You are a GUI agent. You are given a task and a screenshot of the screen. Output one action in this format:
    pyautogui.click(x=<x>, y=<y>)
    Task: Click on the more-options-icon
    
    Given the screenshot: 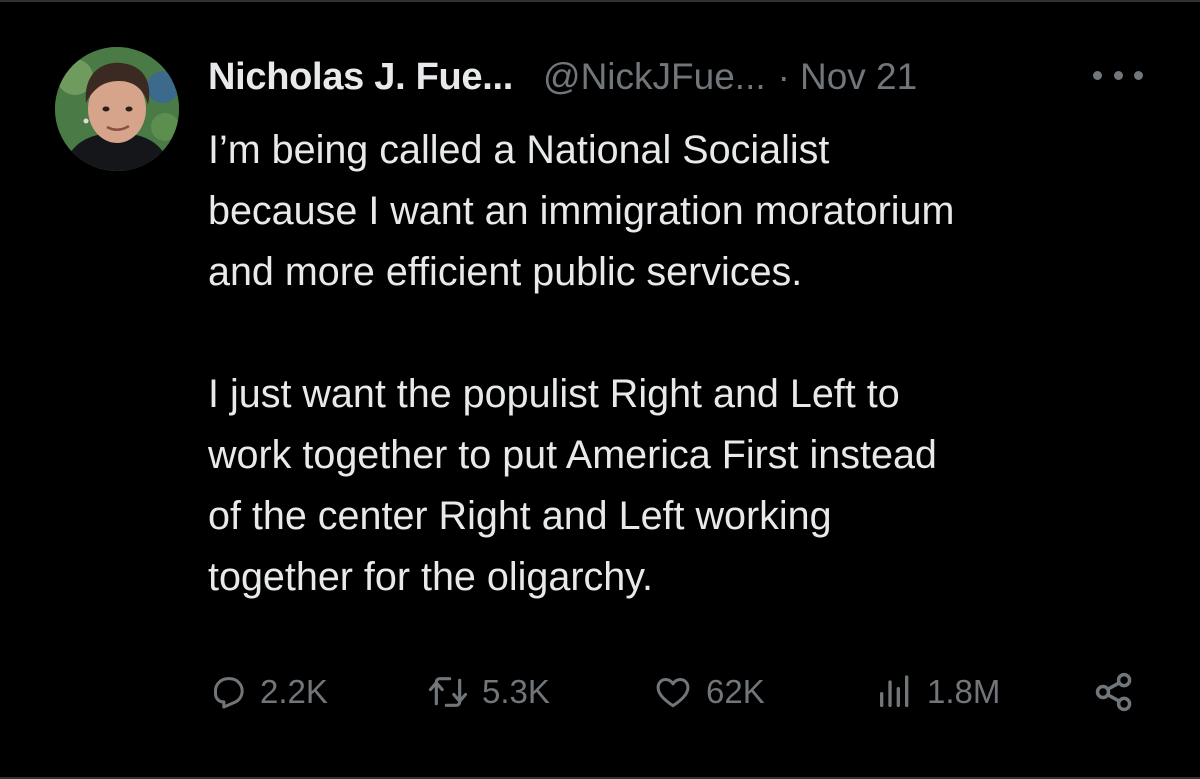 What is the action you would take?
    pyautogui.click(x=1118, y=75)
    